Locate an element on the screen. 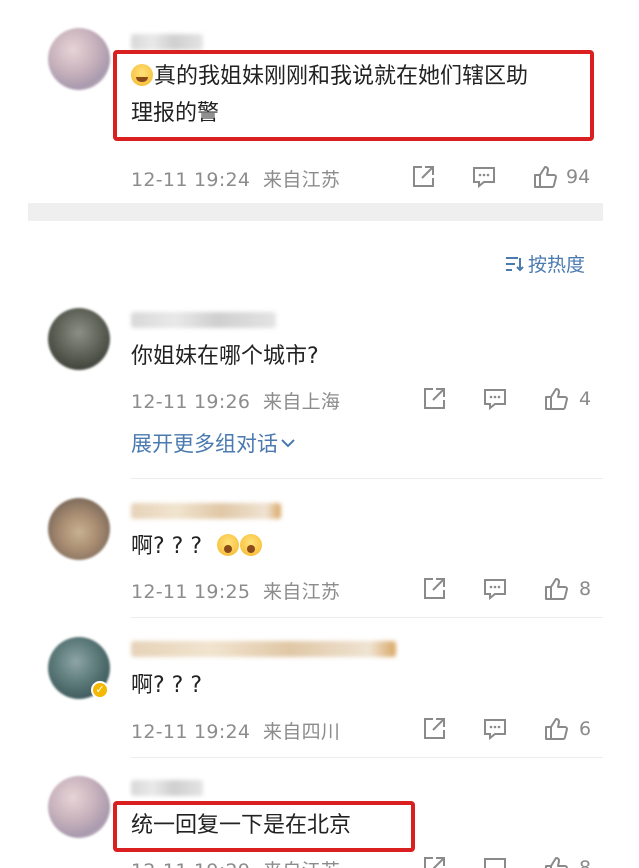 The width and height of the screenshot is (639, 868). comment-text: 真的我姐妹刚刚和我说就在她们辖区助 is located at coordinates (329, 76).